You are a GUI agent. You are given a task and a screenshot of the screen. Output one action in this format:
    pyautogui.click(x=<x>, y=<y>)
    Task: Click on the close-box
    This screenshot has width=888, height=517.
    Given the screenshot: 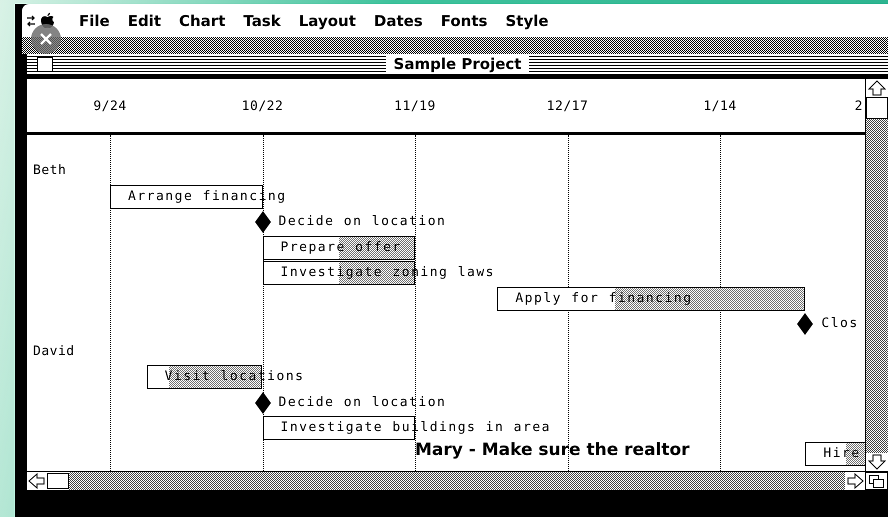 What is the action you would take?
    pyautogui.click(x=45, y=64)
    